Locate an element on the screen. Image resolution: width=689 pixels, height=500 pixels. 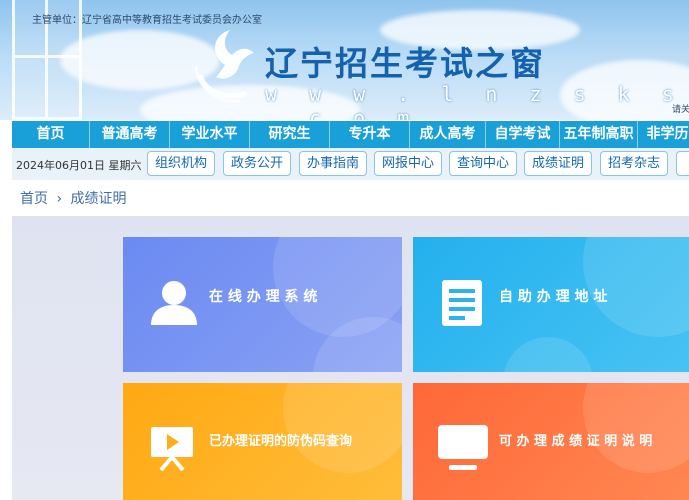
breadcrumb-current: 成绩证明 is located at coordinates (98, 199).